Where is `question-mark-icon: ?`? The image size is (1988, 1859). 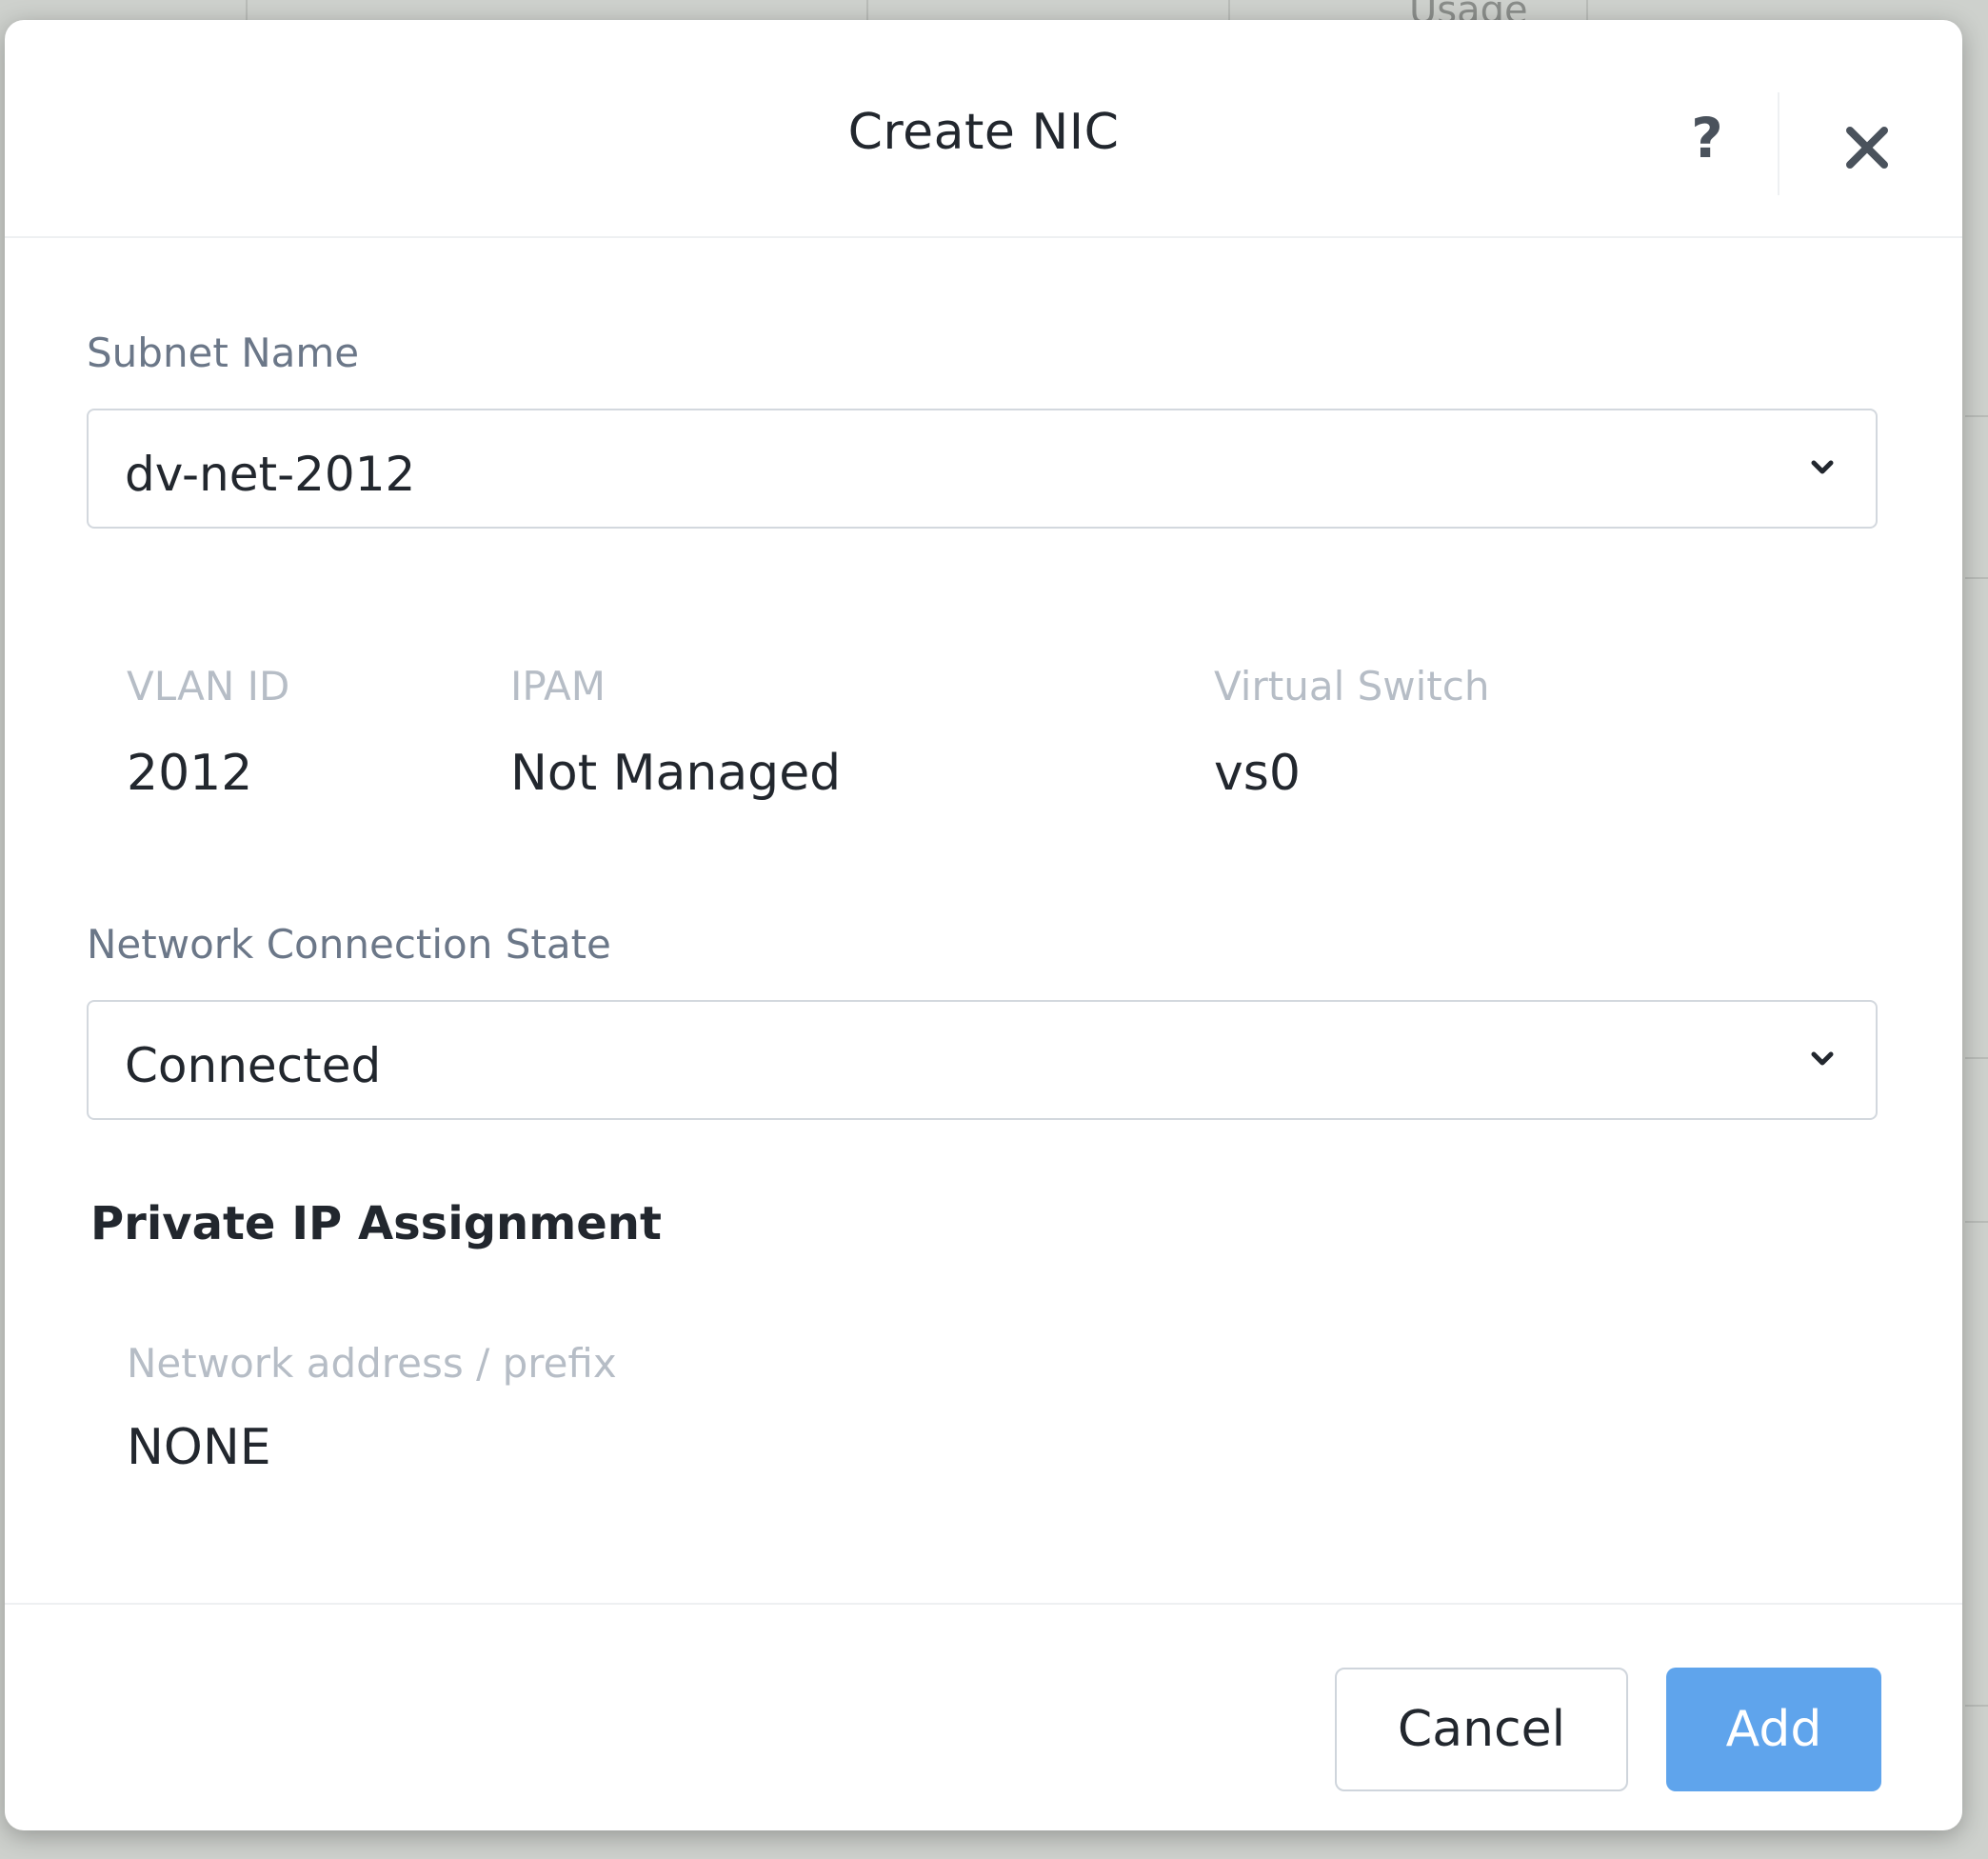 question-mark-icon: ? is located at coordinates (1707, 138).